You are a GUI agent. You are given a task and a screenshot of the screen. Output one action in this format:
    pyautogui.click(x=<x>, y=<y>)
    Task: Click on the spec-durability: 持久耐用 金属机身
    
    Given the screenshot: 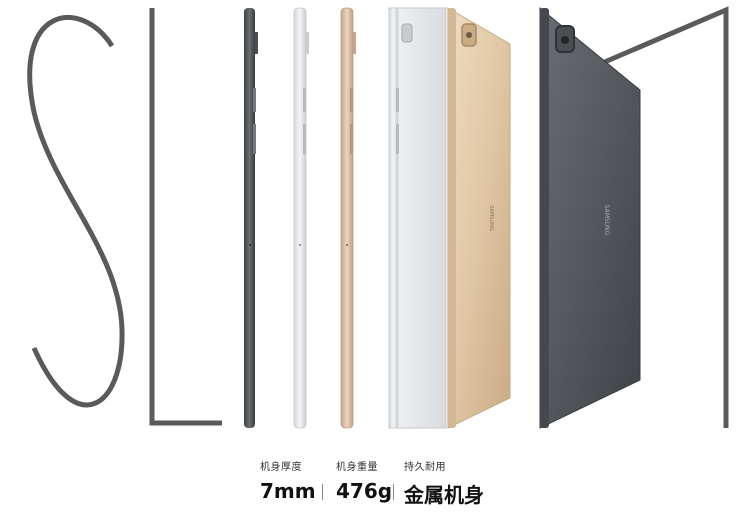 What is the action you would take?
    pyautogui.click(x=444, y=483)
    